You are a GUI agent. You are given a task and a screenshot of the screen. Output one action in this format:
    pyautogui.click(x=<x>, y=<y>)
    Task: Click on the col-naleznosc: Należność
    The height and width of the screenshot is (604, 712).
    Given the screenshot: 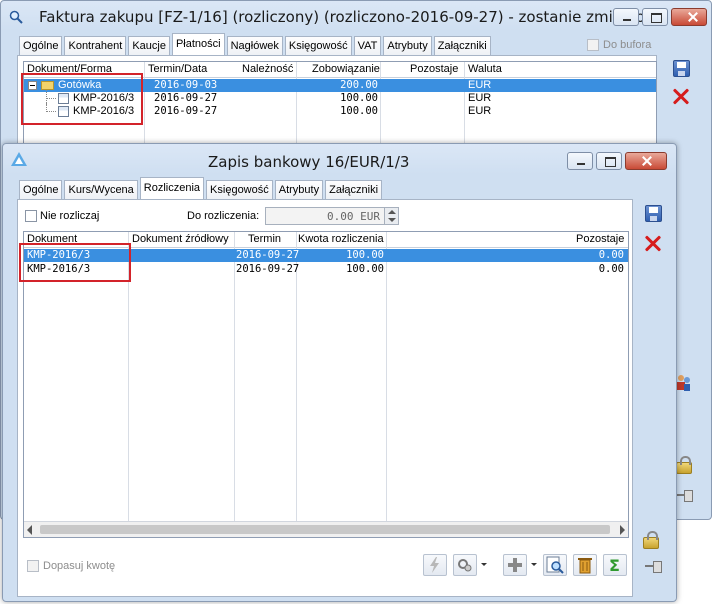 What is the action you would take?
    pyautogui.click(x=267, y=69)
    